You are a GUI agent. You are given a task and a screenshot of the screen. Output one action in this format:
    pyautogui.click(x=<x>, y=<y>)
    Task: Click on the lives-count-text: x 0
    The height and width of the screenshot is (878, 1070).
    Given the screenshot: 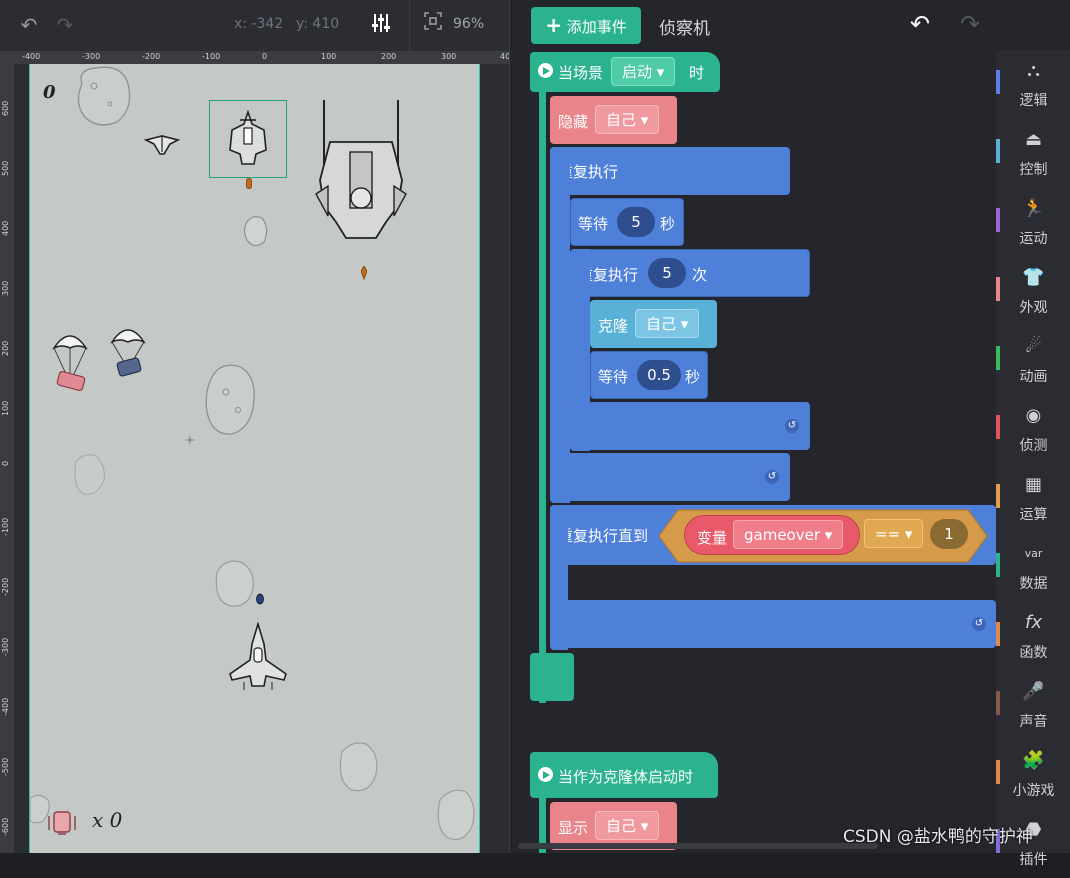 What is the action you would take?
    pyautogui.click(x=107, y=820)
    